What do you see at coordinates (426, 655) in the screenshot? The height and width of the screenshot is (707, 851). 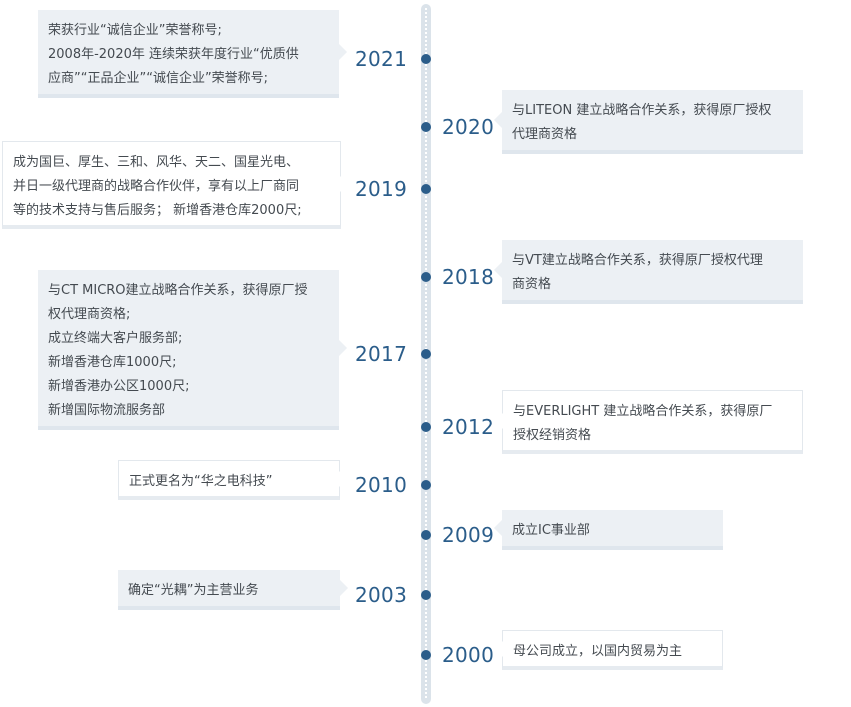 I see `timeline-dot-2000` at bounding box center [426, 655].